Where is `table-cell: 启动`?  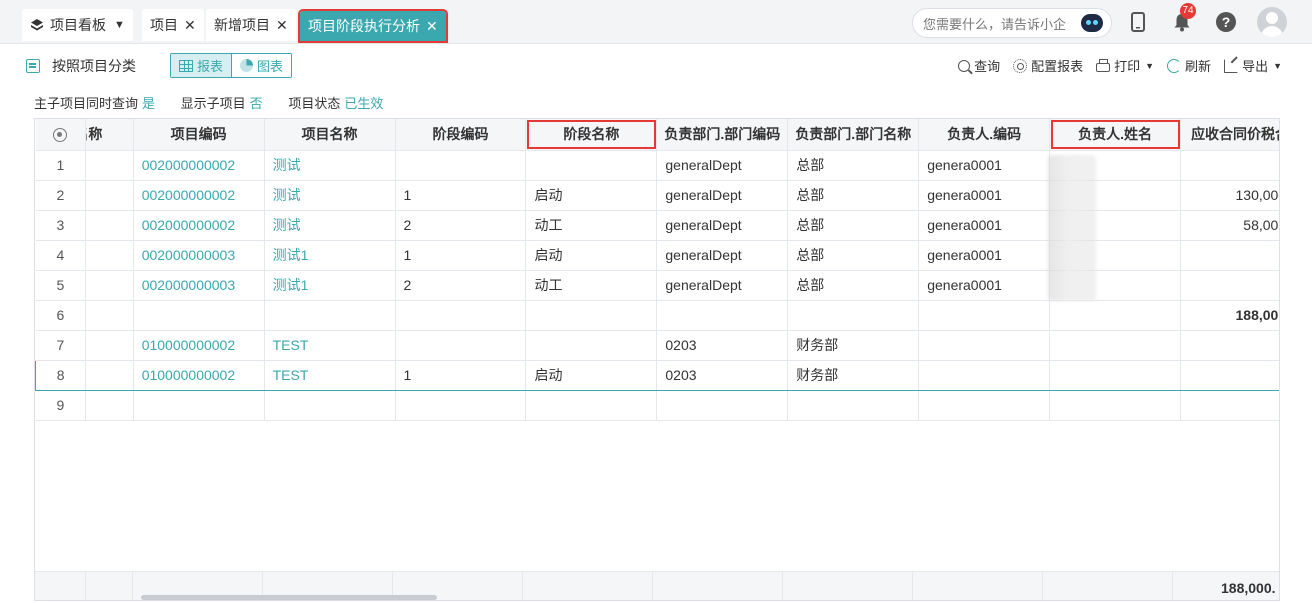 table-cell: 启动 is located at coordinates (591, 255).